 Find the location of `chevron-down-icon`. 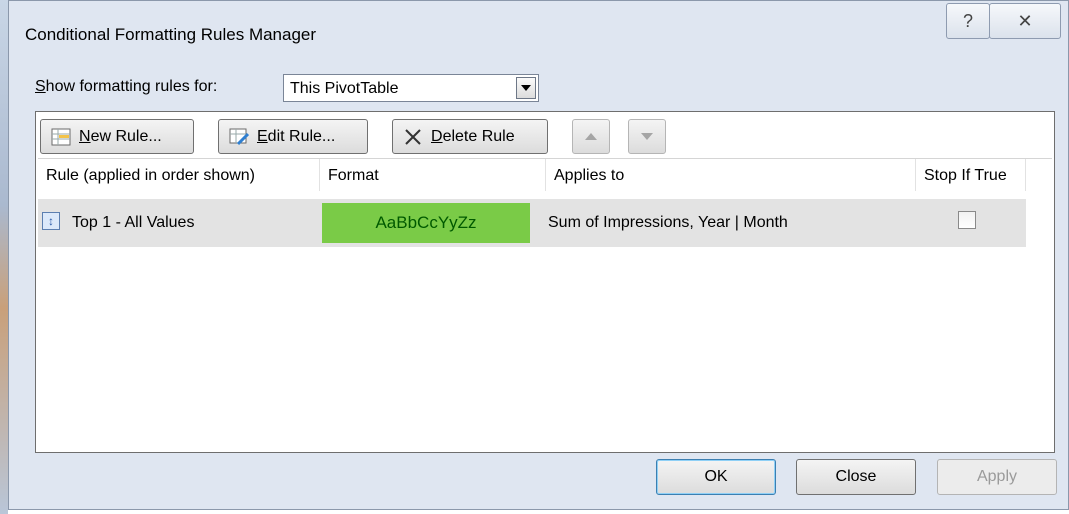

chevron-down-icon is located at coordinates (526, 88).